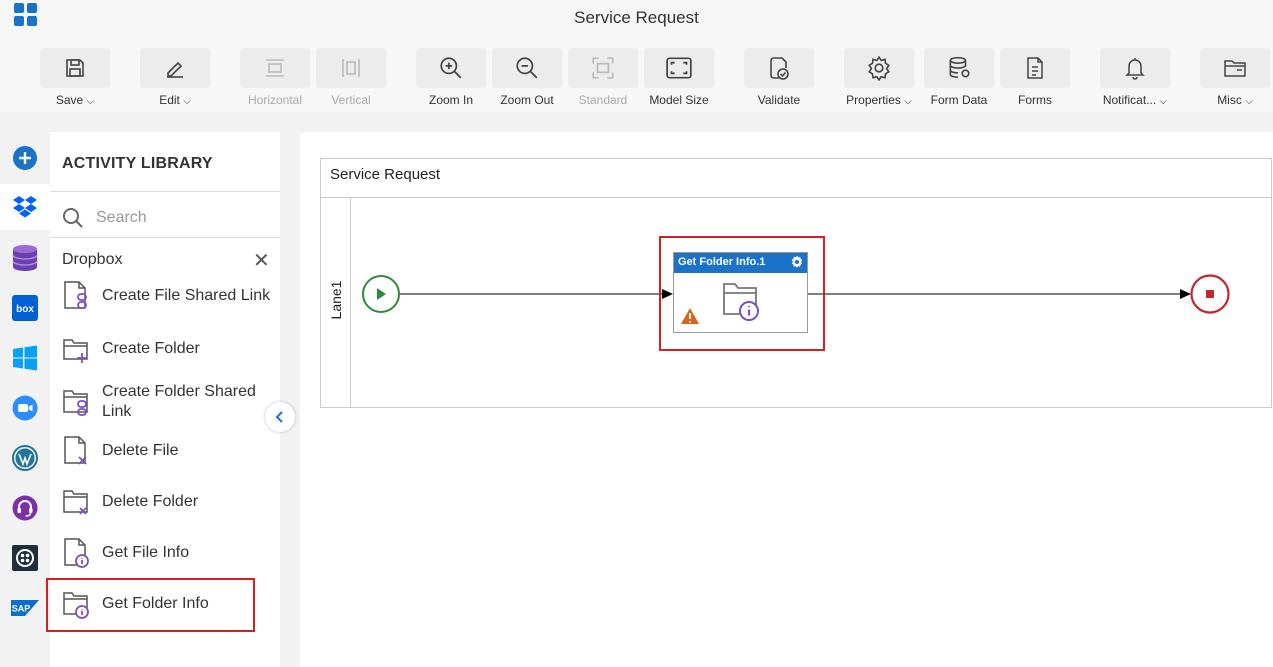  I want to click on stop-icon, so click(1210, 294).